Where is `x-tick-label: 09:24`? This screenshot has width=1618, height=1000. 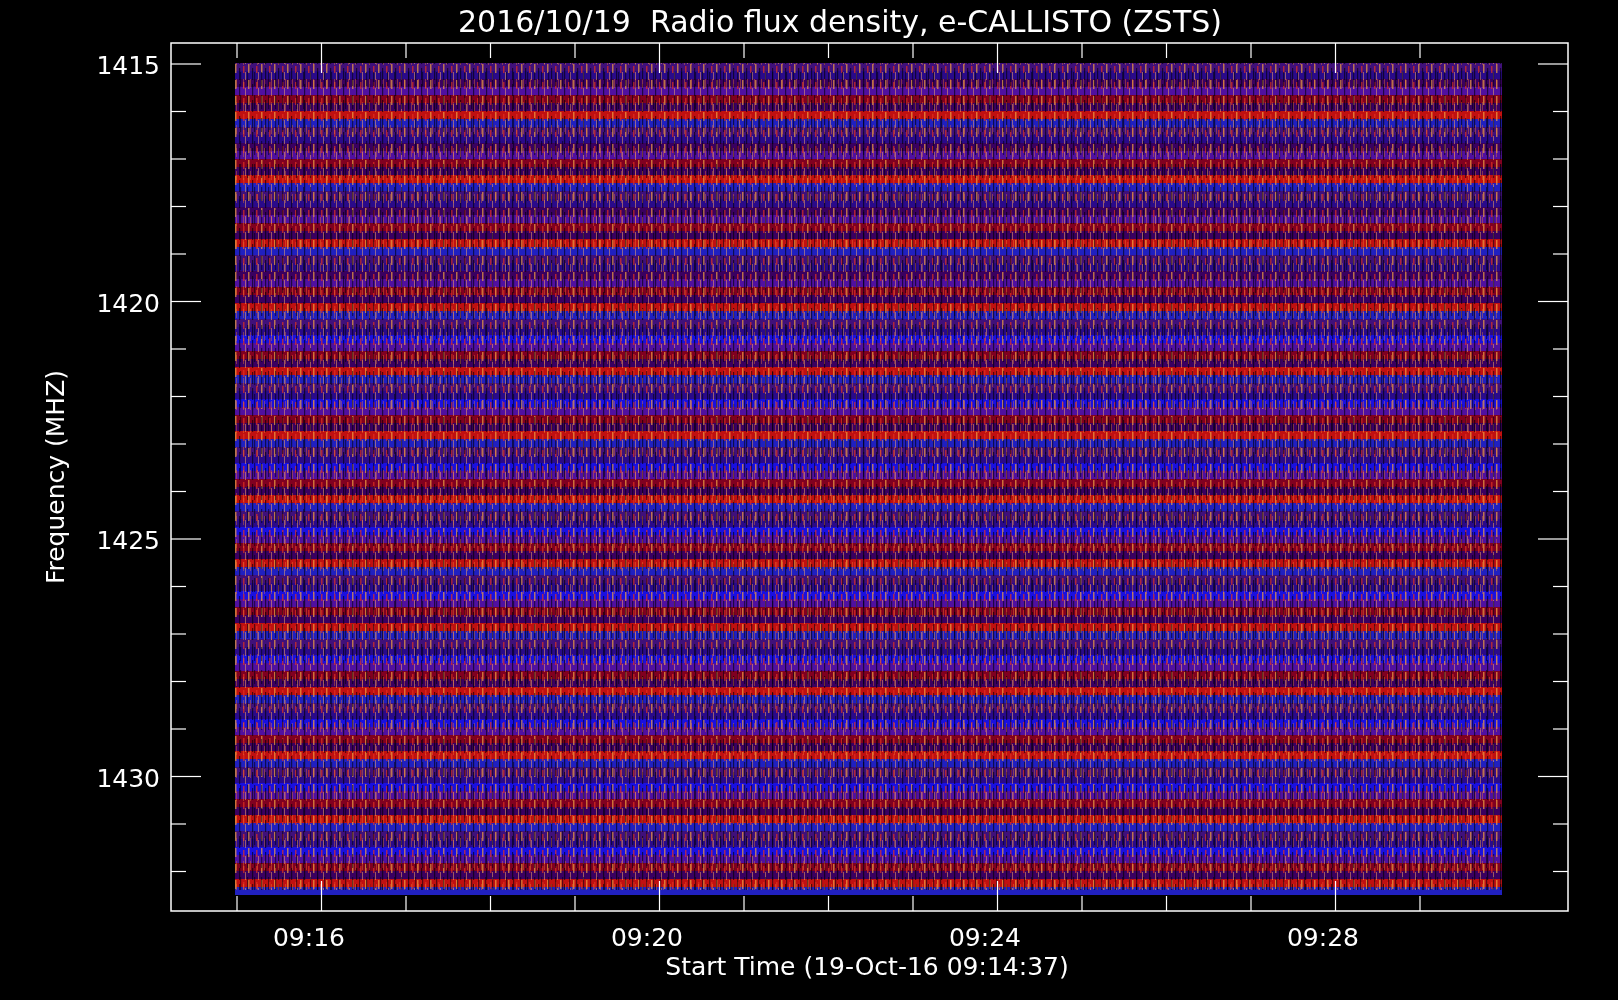
x-tick-label: 09:24 is located at coordinates (985, 937).